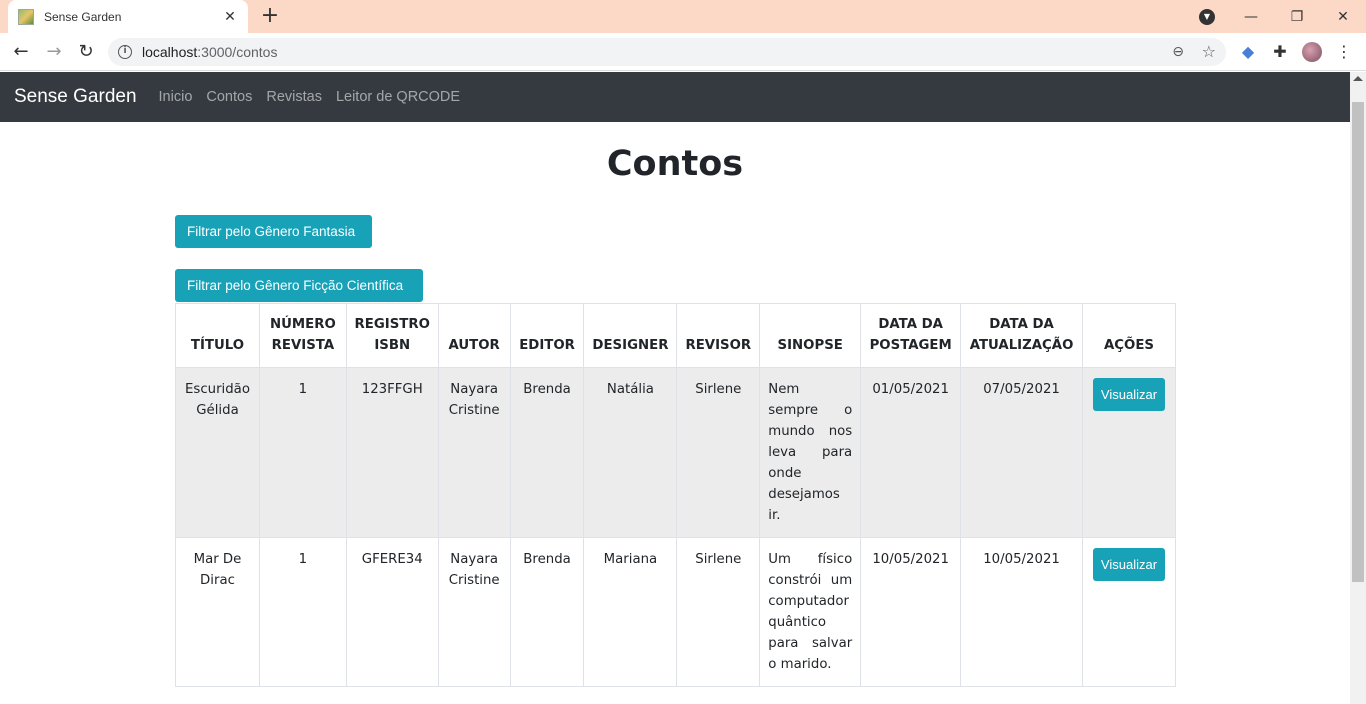 This screenshot has width=1366, height=704. What do you see at coordinates (630, 452) in the screenshot?
I see `cell-designer: Natália` at bounding box center [630, 452].